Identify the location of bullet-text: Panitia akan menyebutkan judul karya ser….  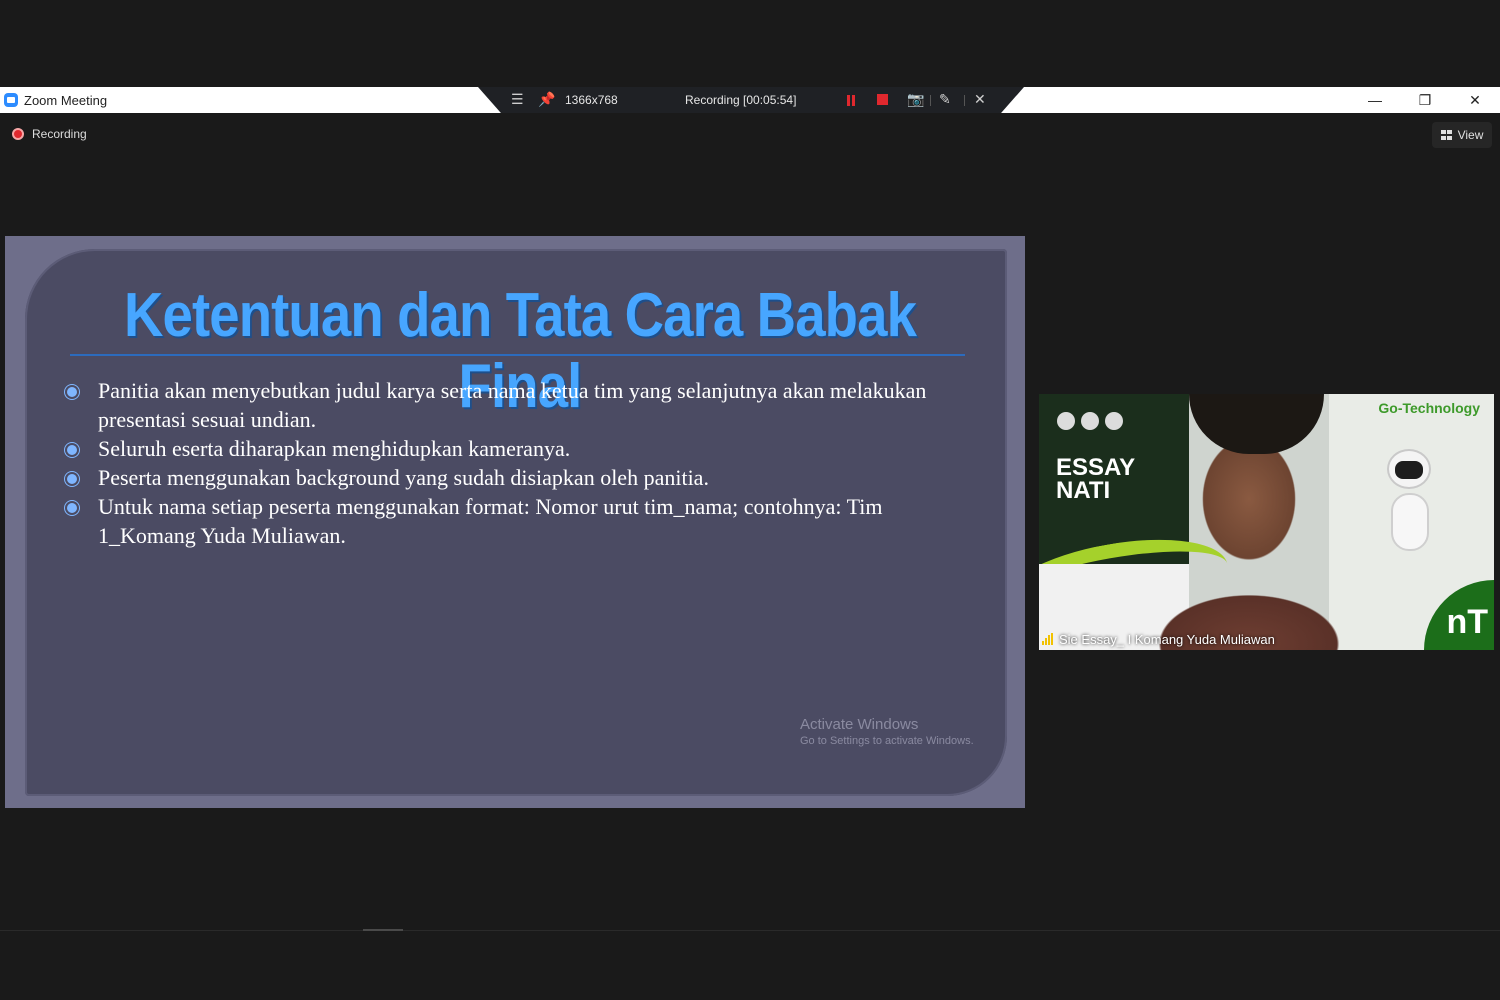
(512, 405).